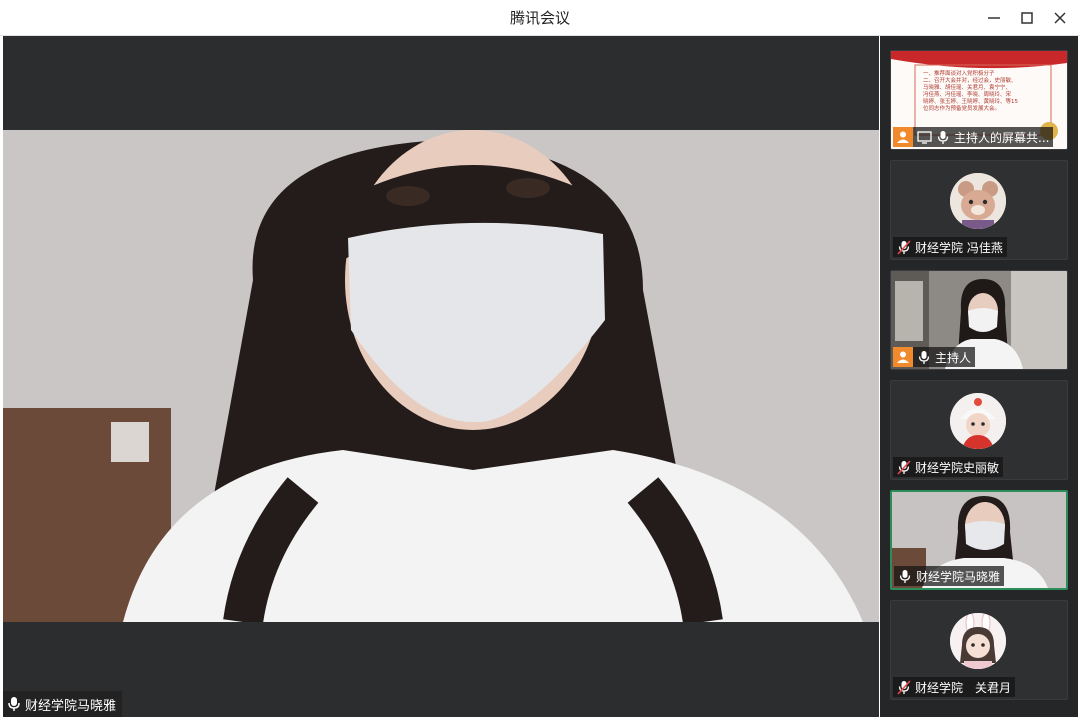 The height and width of the screenshot is (720, 1080). Describe the element at coordinates (953, 357) in the screenshot. I see `participant-name: 主持人` at that location.